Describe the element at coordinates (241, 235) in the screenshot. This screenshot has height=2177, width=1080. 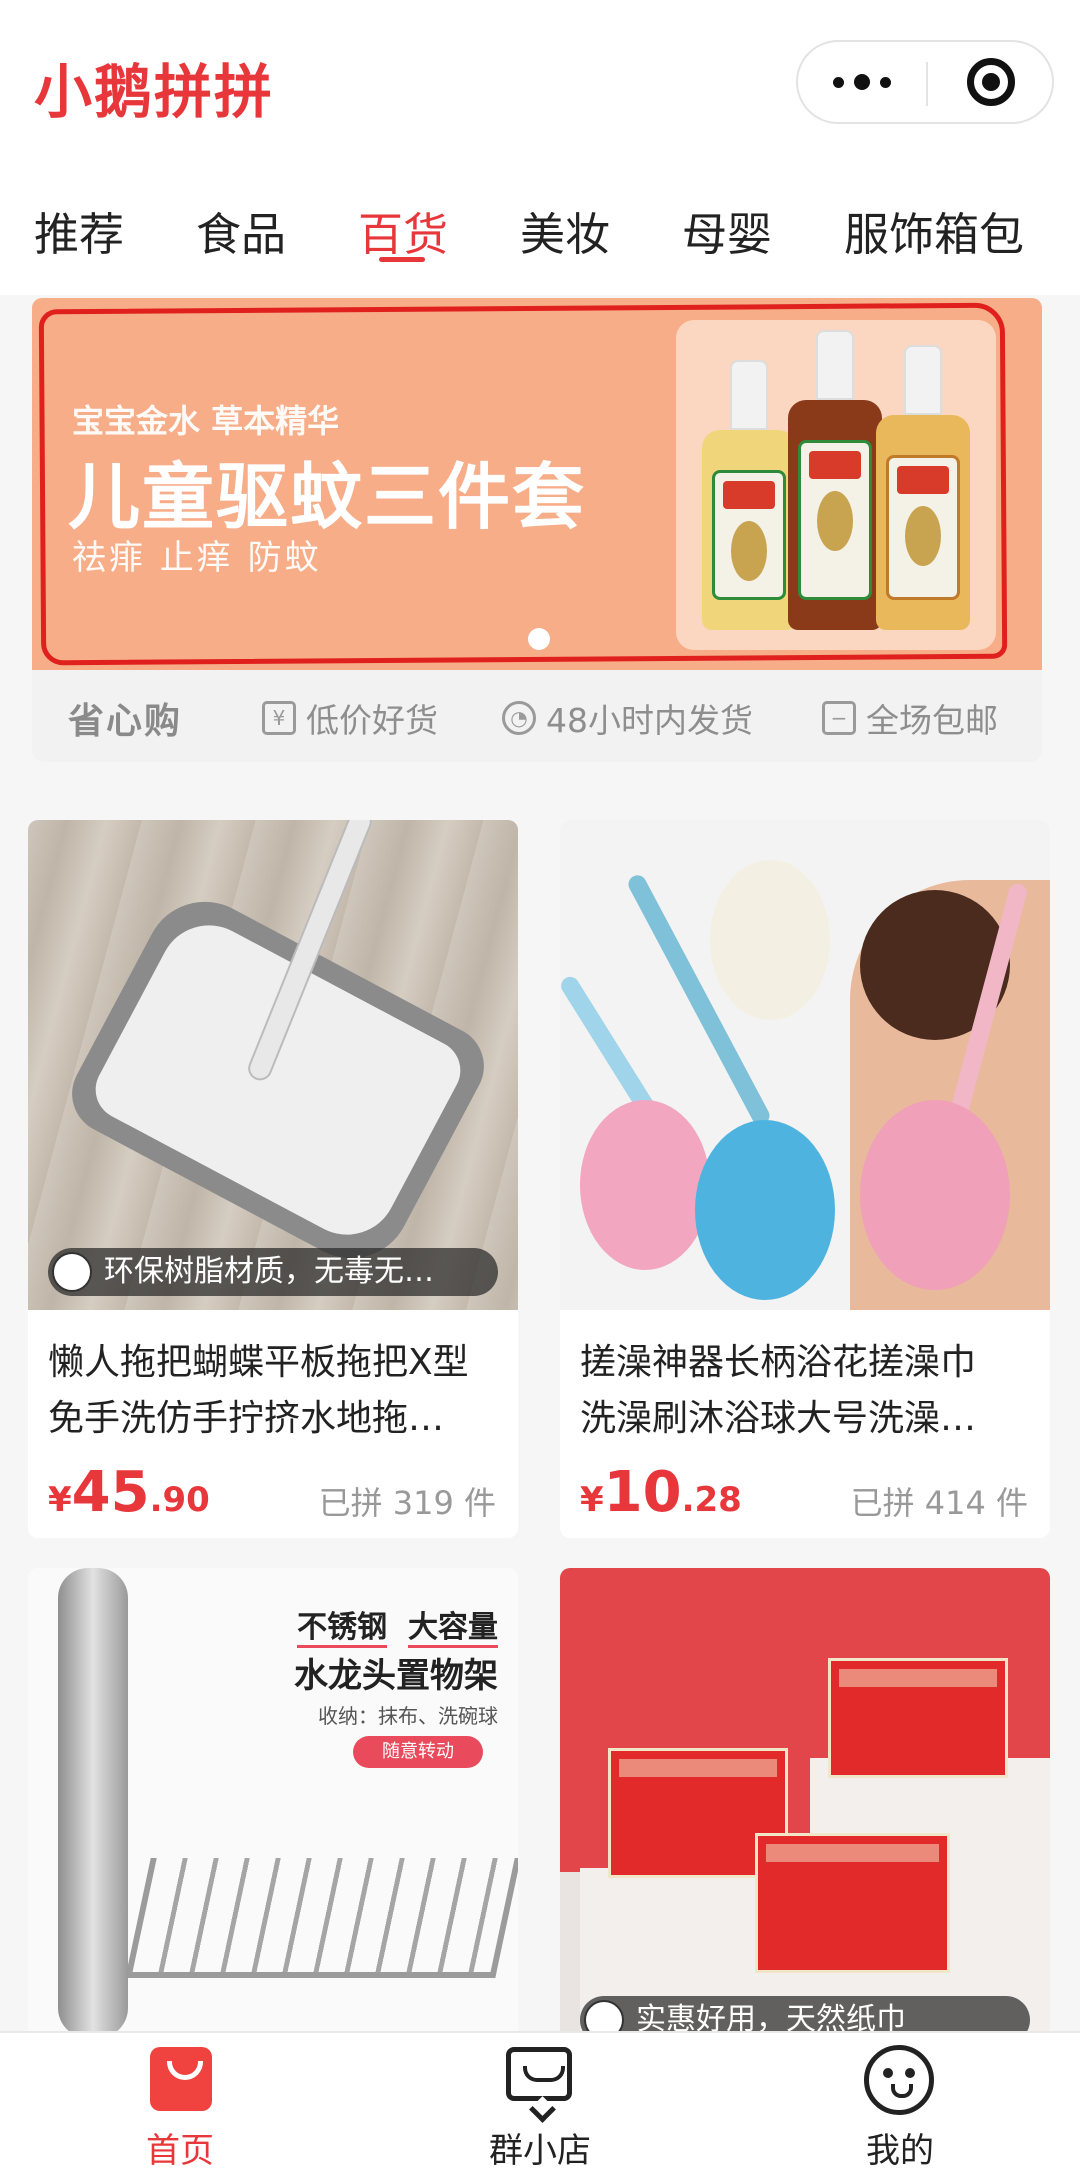
I see `tab-food: 食品` at that location.